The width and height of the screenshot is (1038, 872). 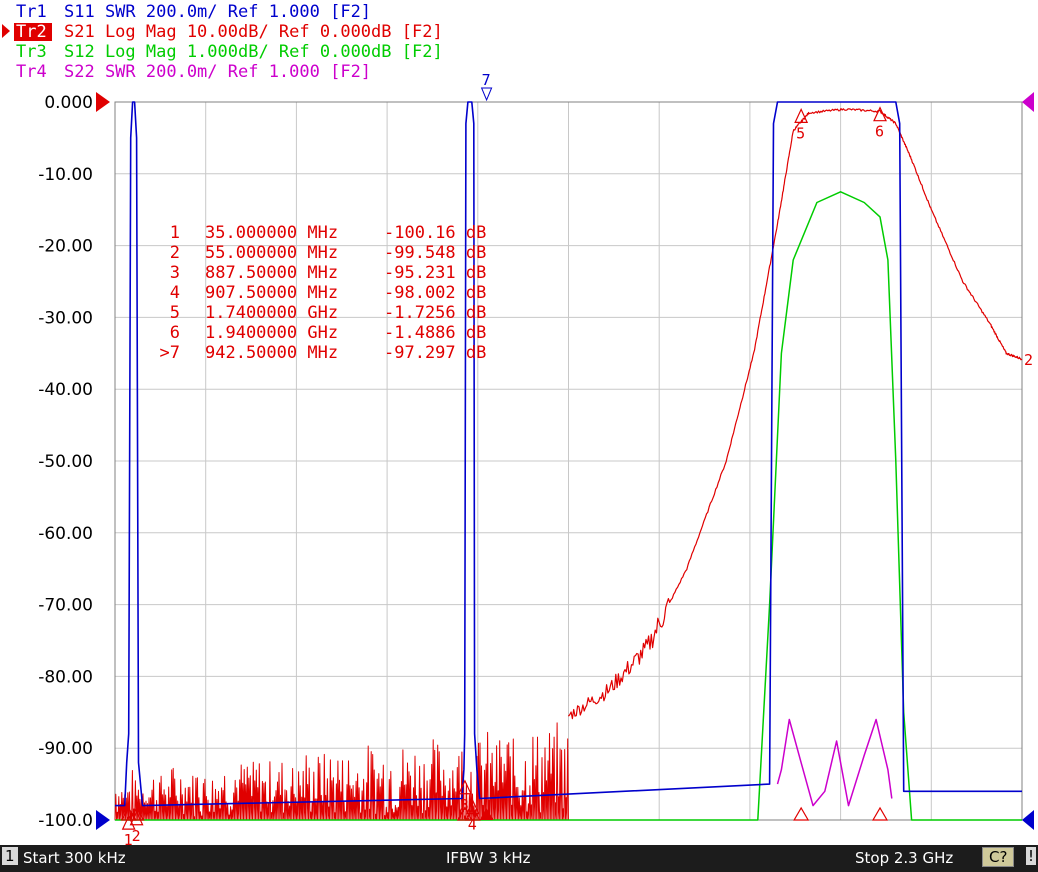 I want to click on trace-header-desc: S12 Log Mag 1.000dB/ Ref 0.000dB [F2], so click(x=253, y=52).